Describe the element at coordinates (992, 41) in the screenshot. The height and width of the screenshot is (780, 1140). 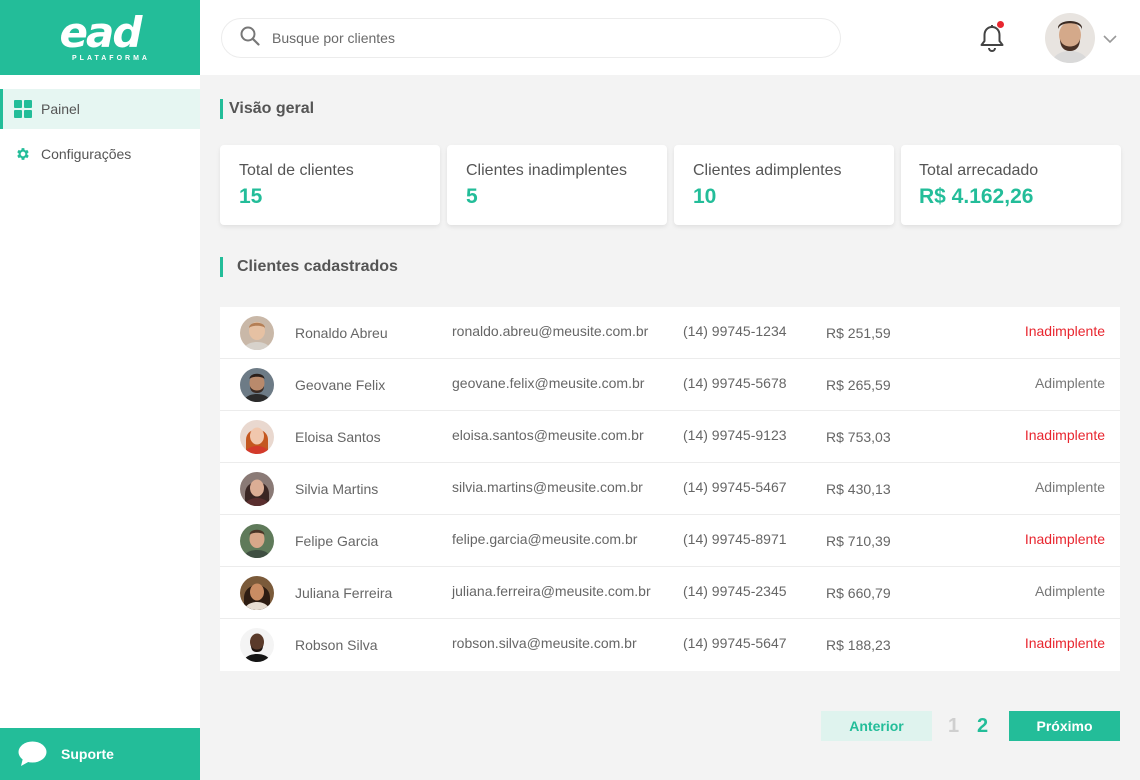
I see `bell-icon` at that location.